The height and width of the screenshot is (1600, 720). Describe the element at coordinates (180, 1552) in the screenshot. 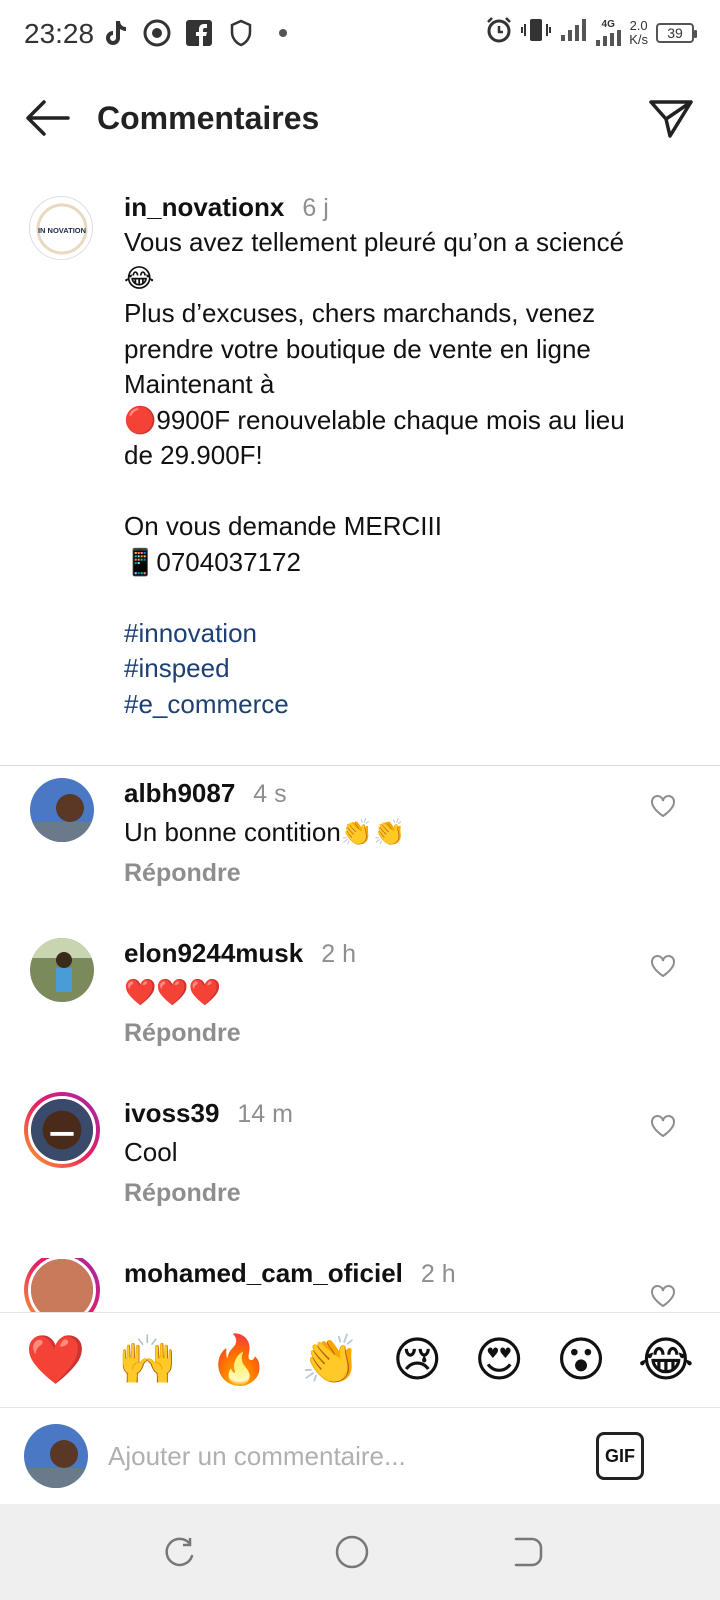

I see `recent-apps-icon` at that location.